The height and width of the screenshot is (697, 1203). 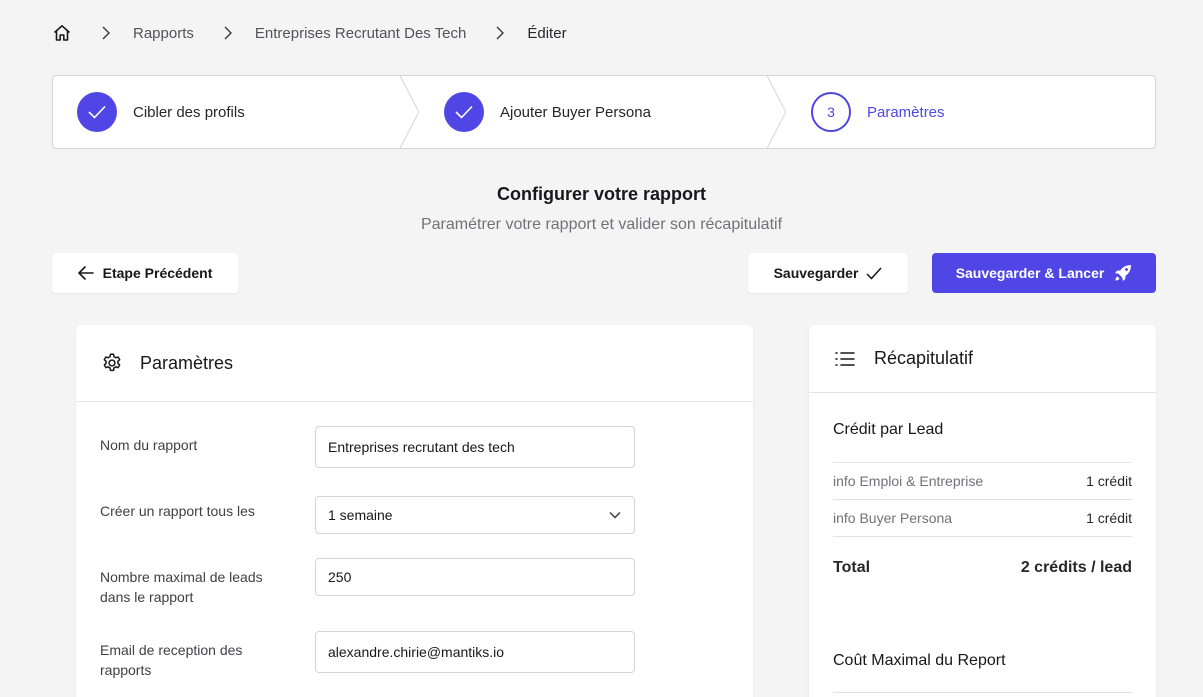 I want to click on save-and-launch-label: Sauvegarder & Lancer, so click(x=1030, y=273).